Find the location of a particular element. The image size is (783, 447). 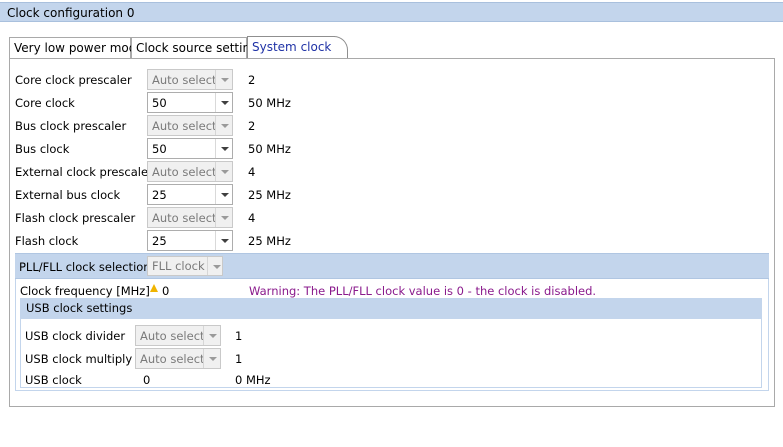

flash-clock-prescaler-label: Flash clock prescaler is located at coordinates (75, 218).